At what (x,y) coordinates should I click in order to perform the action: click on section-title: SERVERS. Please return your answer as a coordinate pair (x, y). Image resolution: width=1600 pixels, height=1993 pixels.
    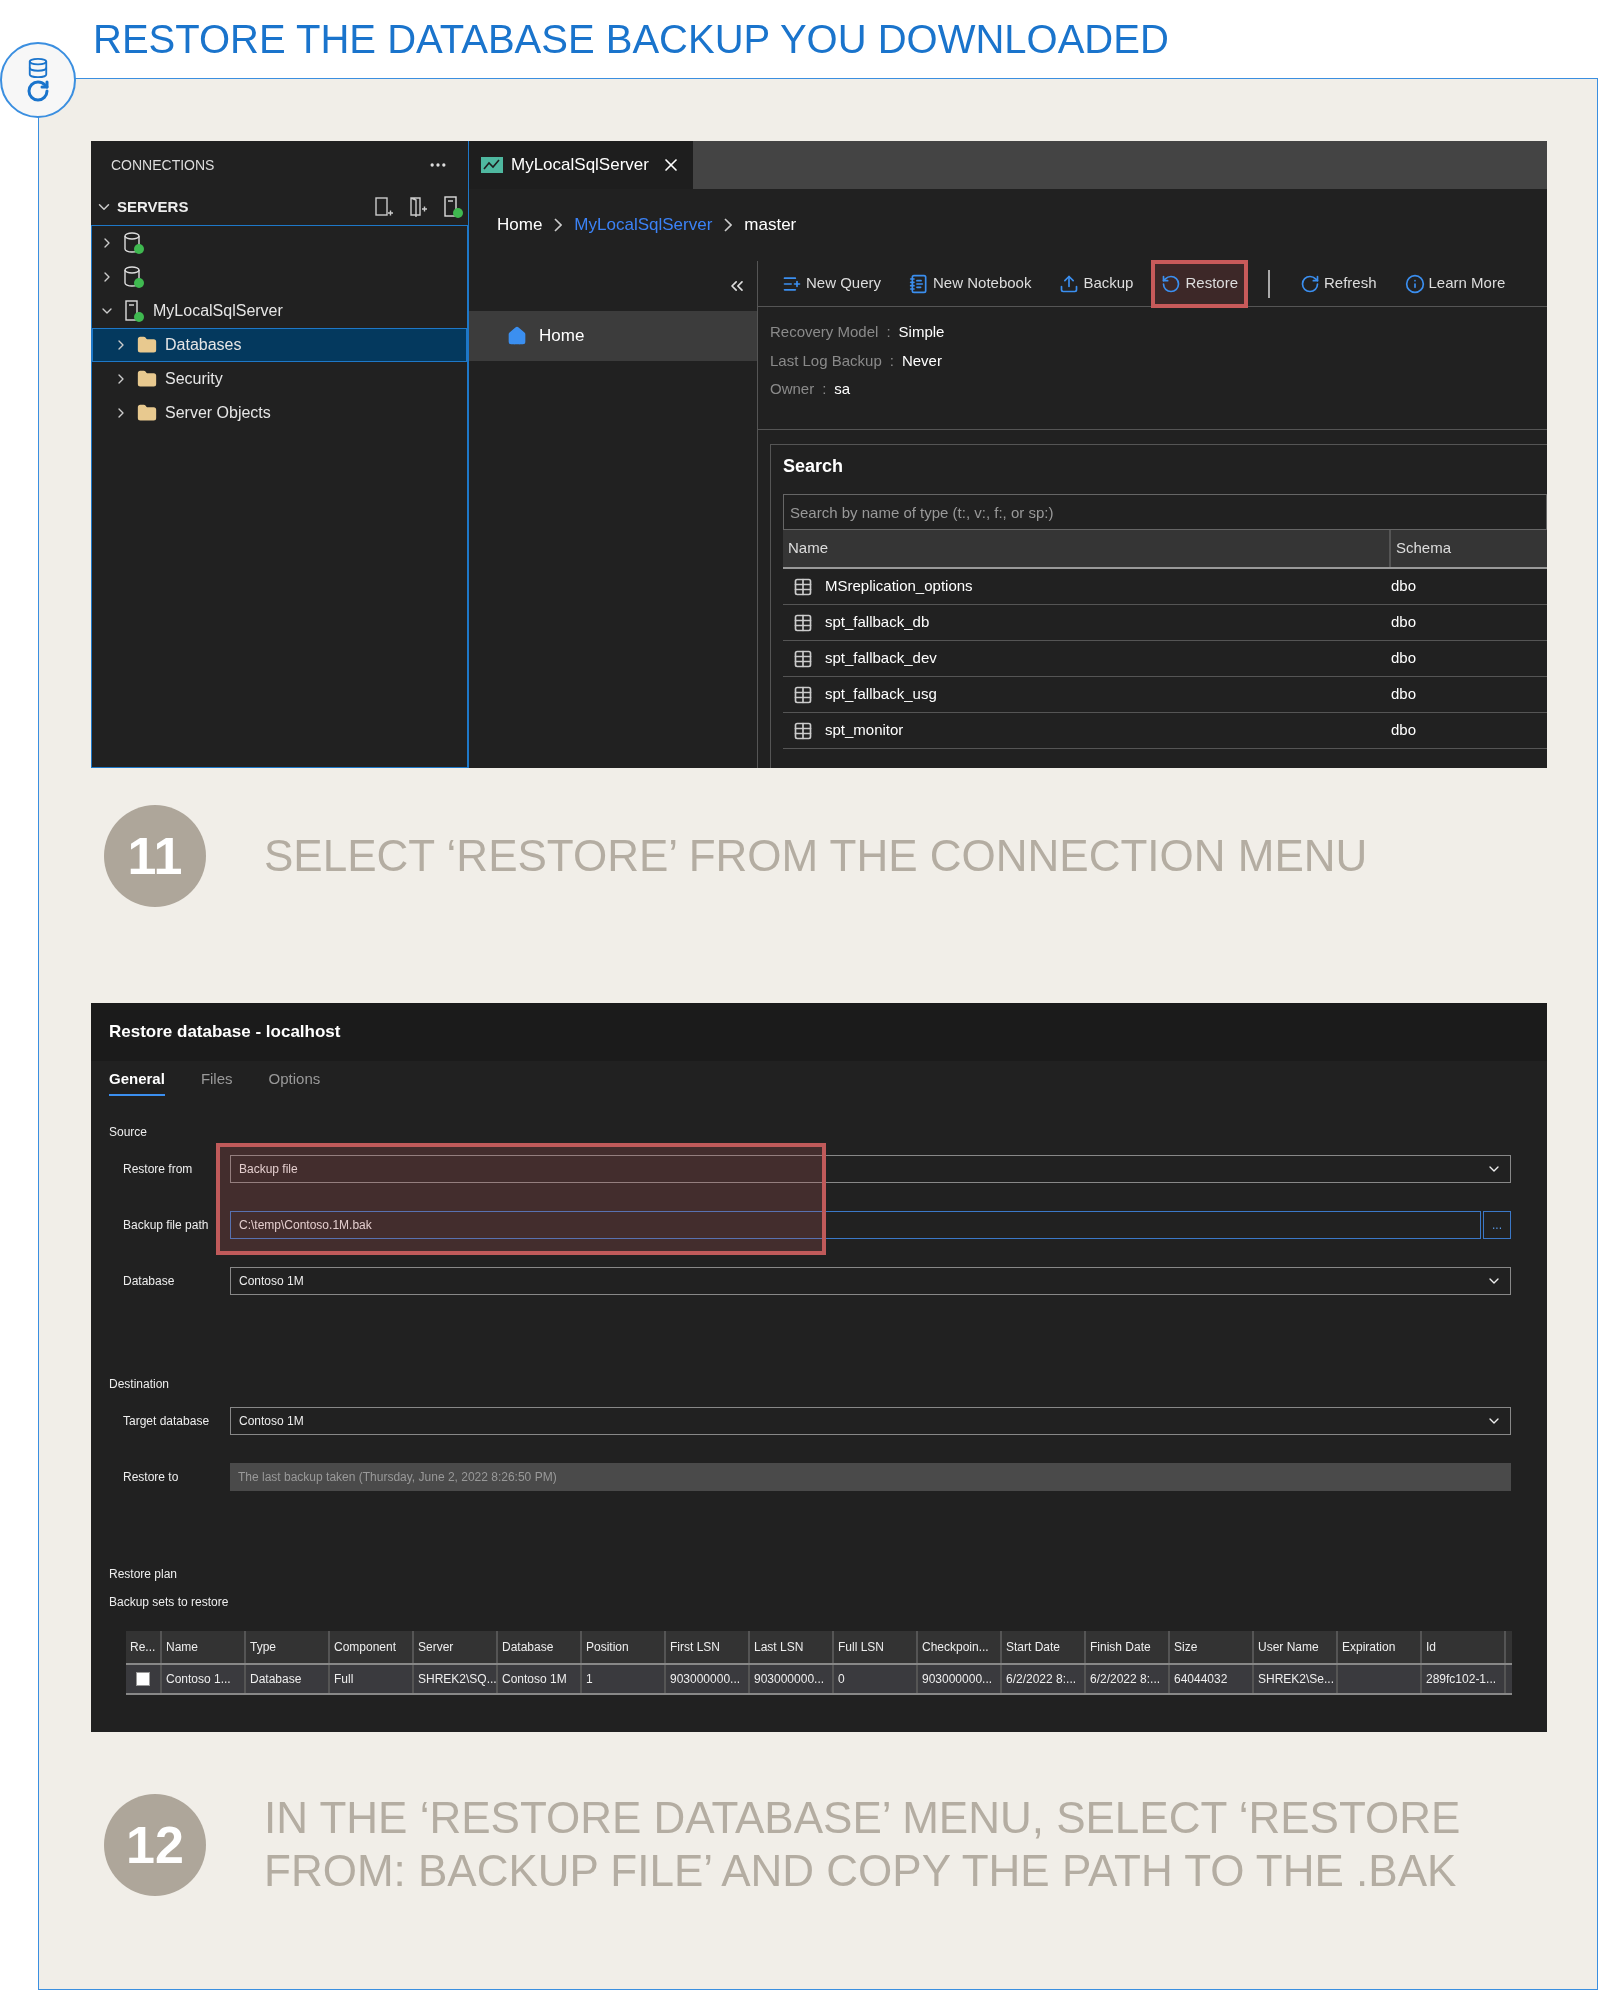
    Looking at the image, I should click on (153, 206).